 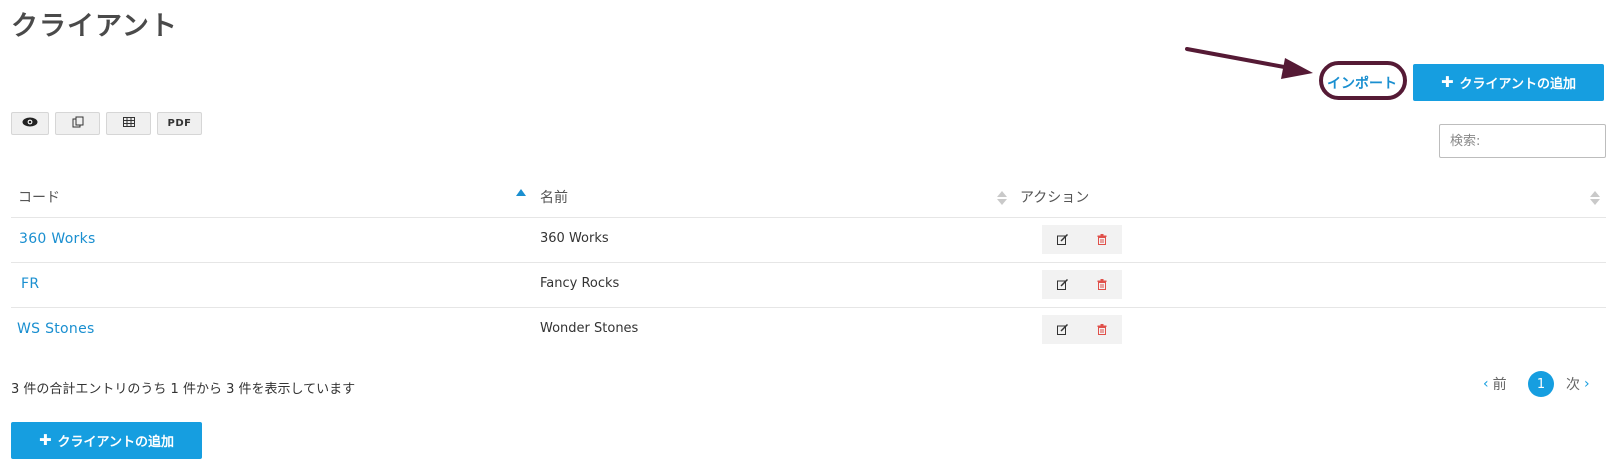 I want to click on chevron-left-icon: ‹, so click(x=1486, y=384).